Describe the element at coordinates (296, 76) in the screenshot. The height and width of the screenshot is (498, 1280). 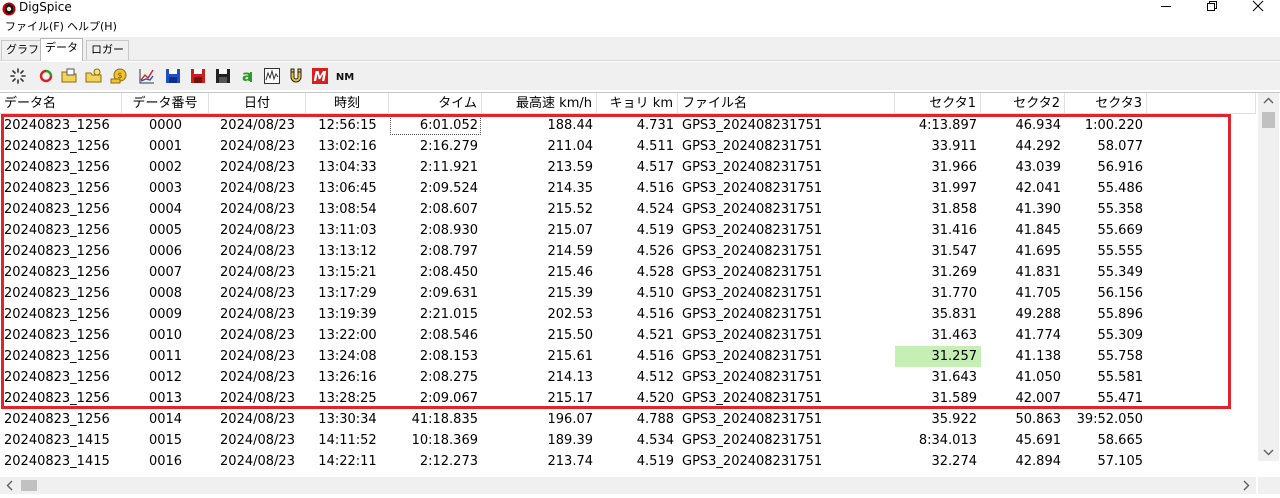
I see `magnet-icon` at that location.